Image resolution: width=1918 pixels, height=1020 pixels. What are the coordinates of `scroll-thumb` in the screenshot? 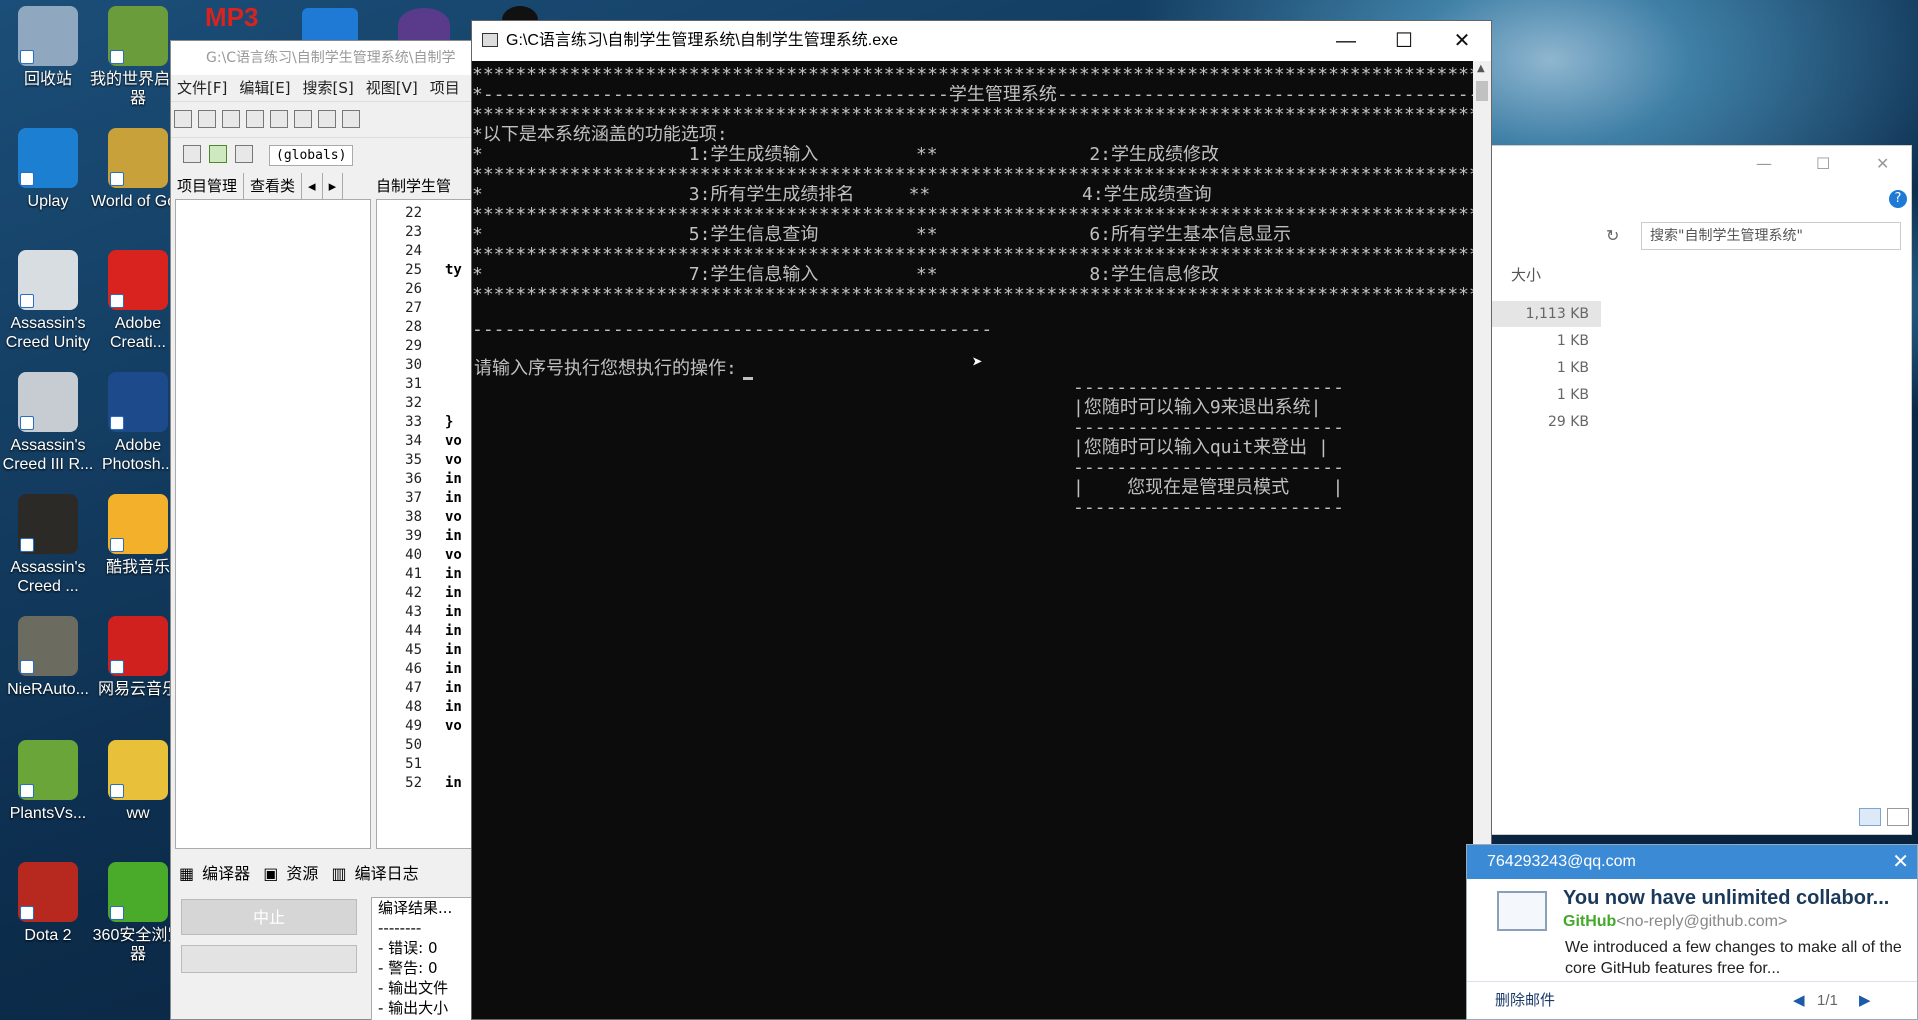 It's located at (1482, 91).